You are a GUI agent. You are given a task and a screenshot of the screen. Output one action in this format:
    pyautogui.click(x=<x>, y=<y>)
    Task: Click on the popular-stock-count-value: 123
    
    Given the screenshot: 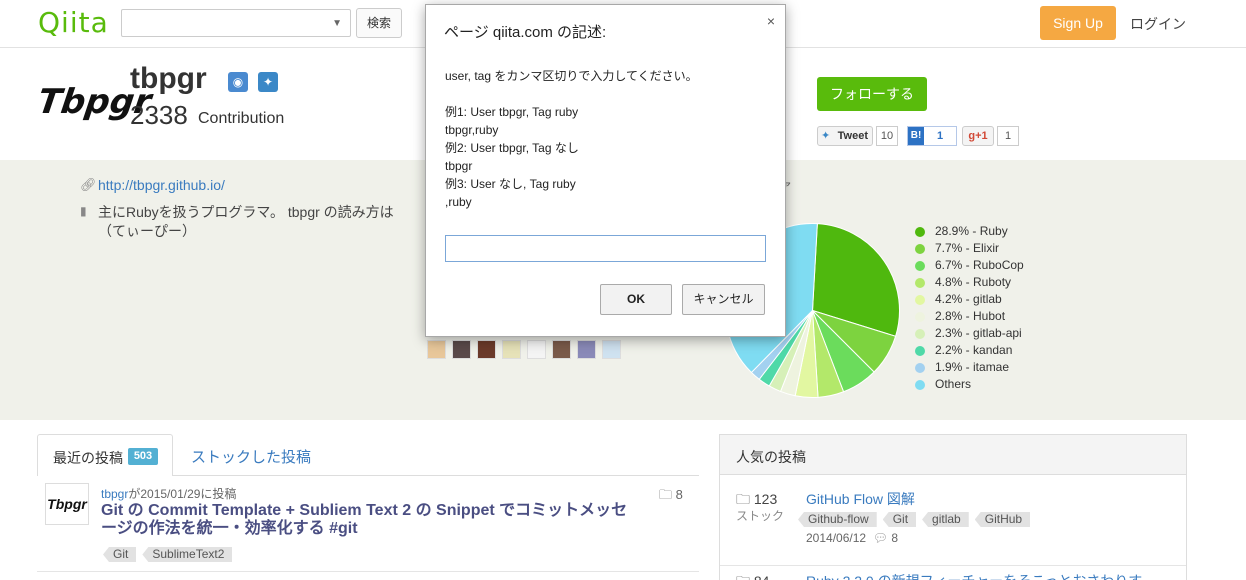 What is the action you would take?
    pyautogui.click(x=765, y=499)
    